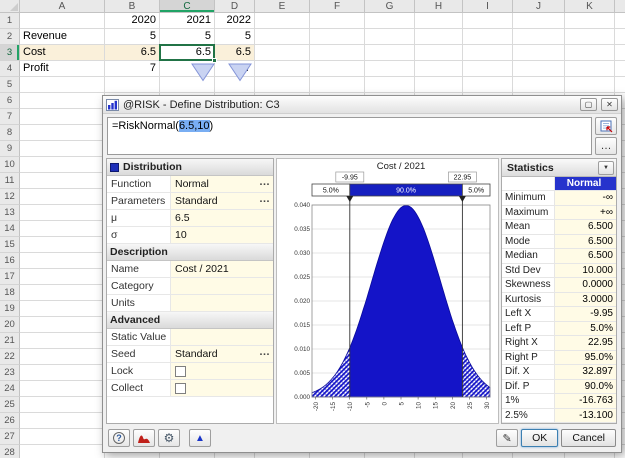 The image size is (625, 458). I want to click on row-header-5: 5, so click(10, 85).